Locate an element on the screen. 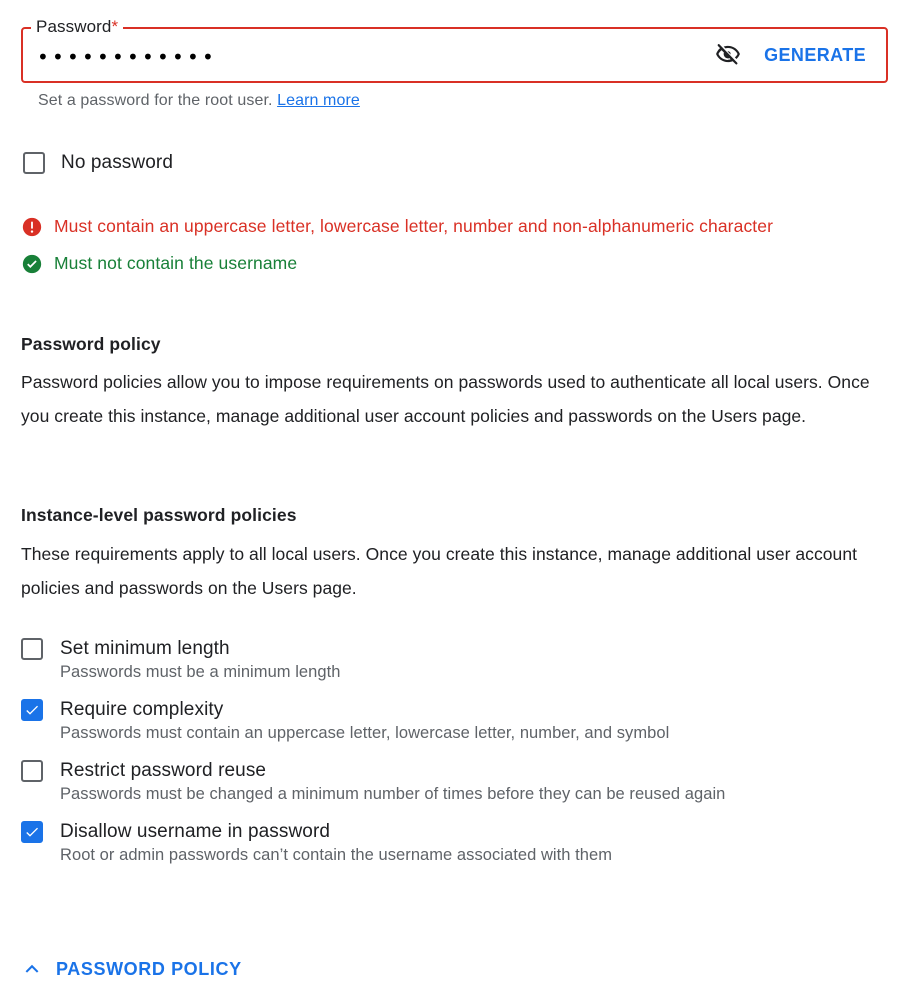  instance-policy-heading: Instance-level password policies is located at coordinates (159, 515).